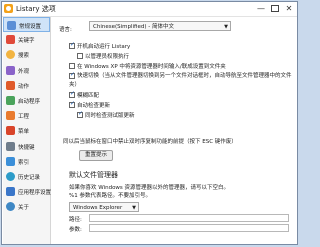 The height and width of the screenshot is (247, 320). I want to click on index-icon, so click(10, 161).